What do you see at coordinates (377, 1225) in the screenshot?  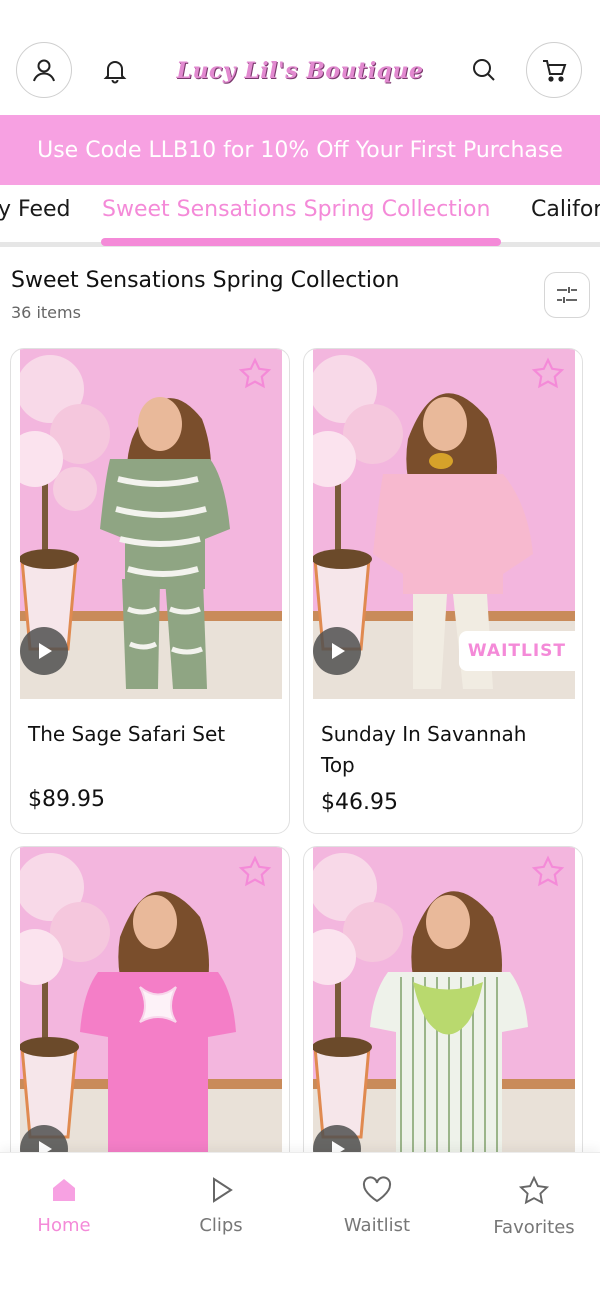 I see `nav-label: Waitlist` at bounding box center [377, 1225].